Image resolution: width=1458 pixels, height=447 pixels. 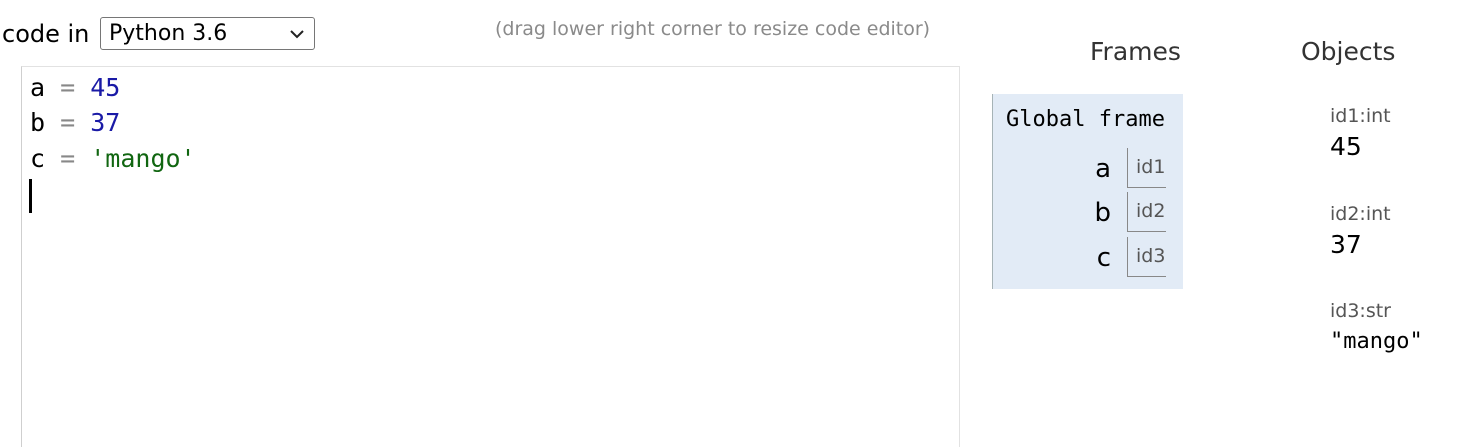 What do you see at coordinates (143, 158) in the screenshot?
I see `code-string: 'mango'` at bounding box center [143, 158].